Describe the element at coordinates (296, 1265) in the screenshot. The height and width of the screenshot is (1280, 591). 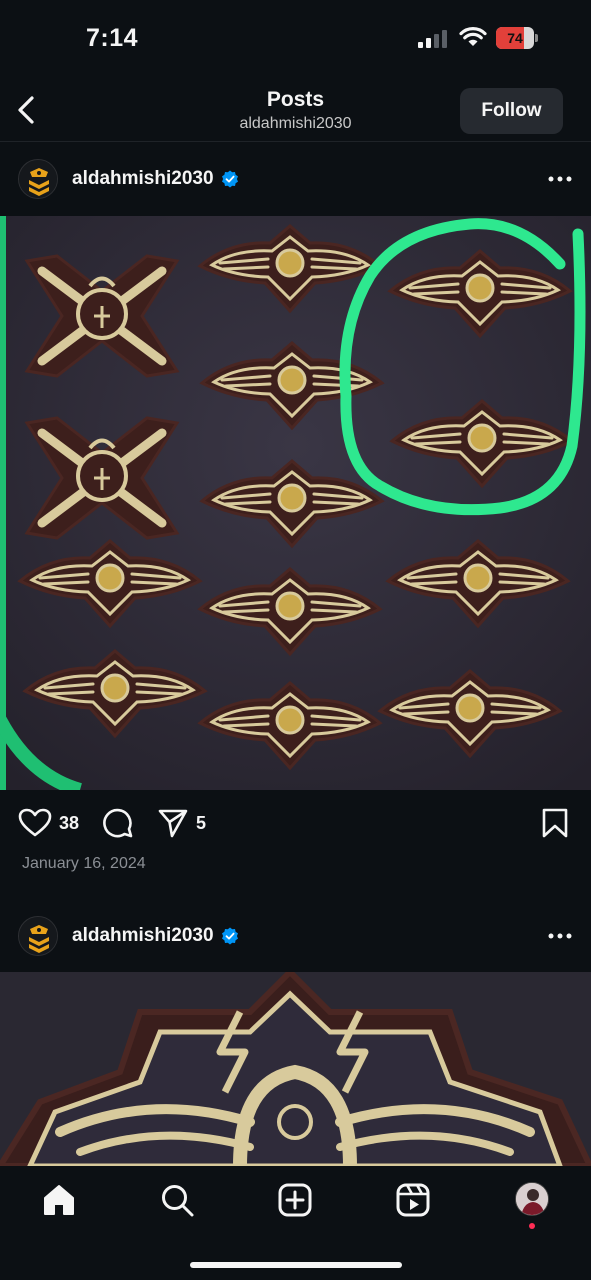
I see `home-indicator` at that location.